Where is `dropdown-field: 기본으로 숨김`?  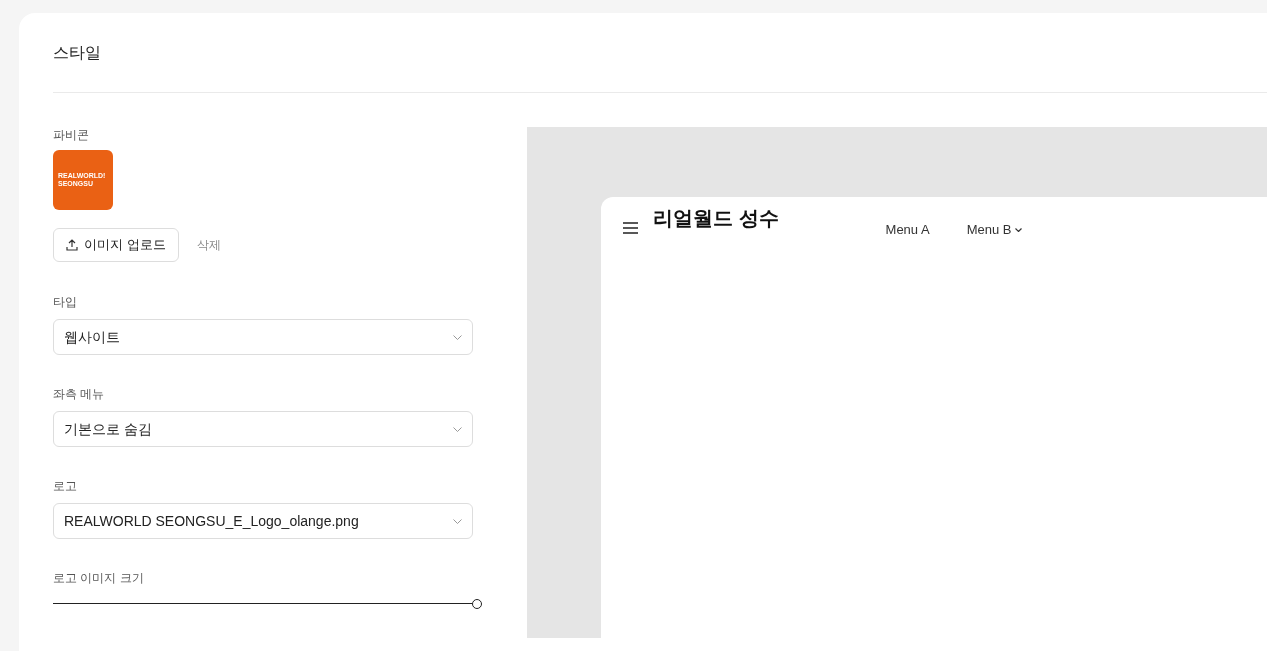
dropdown-field: 기본으로 숨김 is located at coordinates (263, 429).